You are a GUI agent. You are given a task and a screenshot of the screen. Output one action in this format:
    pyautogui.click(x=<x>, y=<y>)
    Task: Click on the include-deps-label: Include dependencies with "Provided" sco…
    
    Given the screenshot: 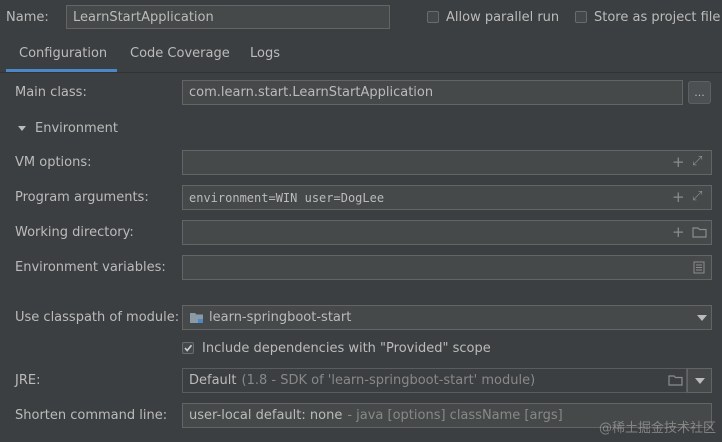 What is the action you would take?
    pyautogui.click(x=346, y=348)
    